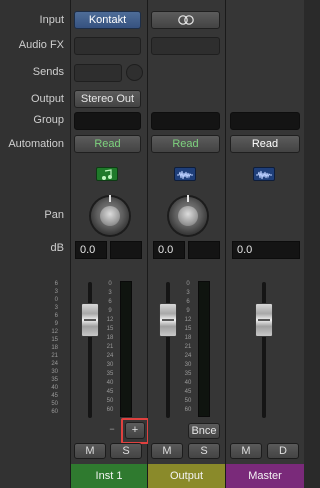 The height and width of the screenshot is (488, 320). What do you see at coordinates (41, 45) in the screenshot?
I see `audio-fx-label: Audio FX` at bounding box center [41, 45].